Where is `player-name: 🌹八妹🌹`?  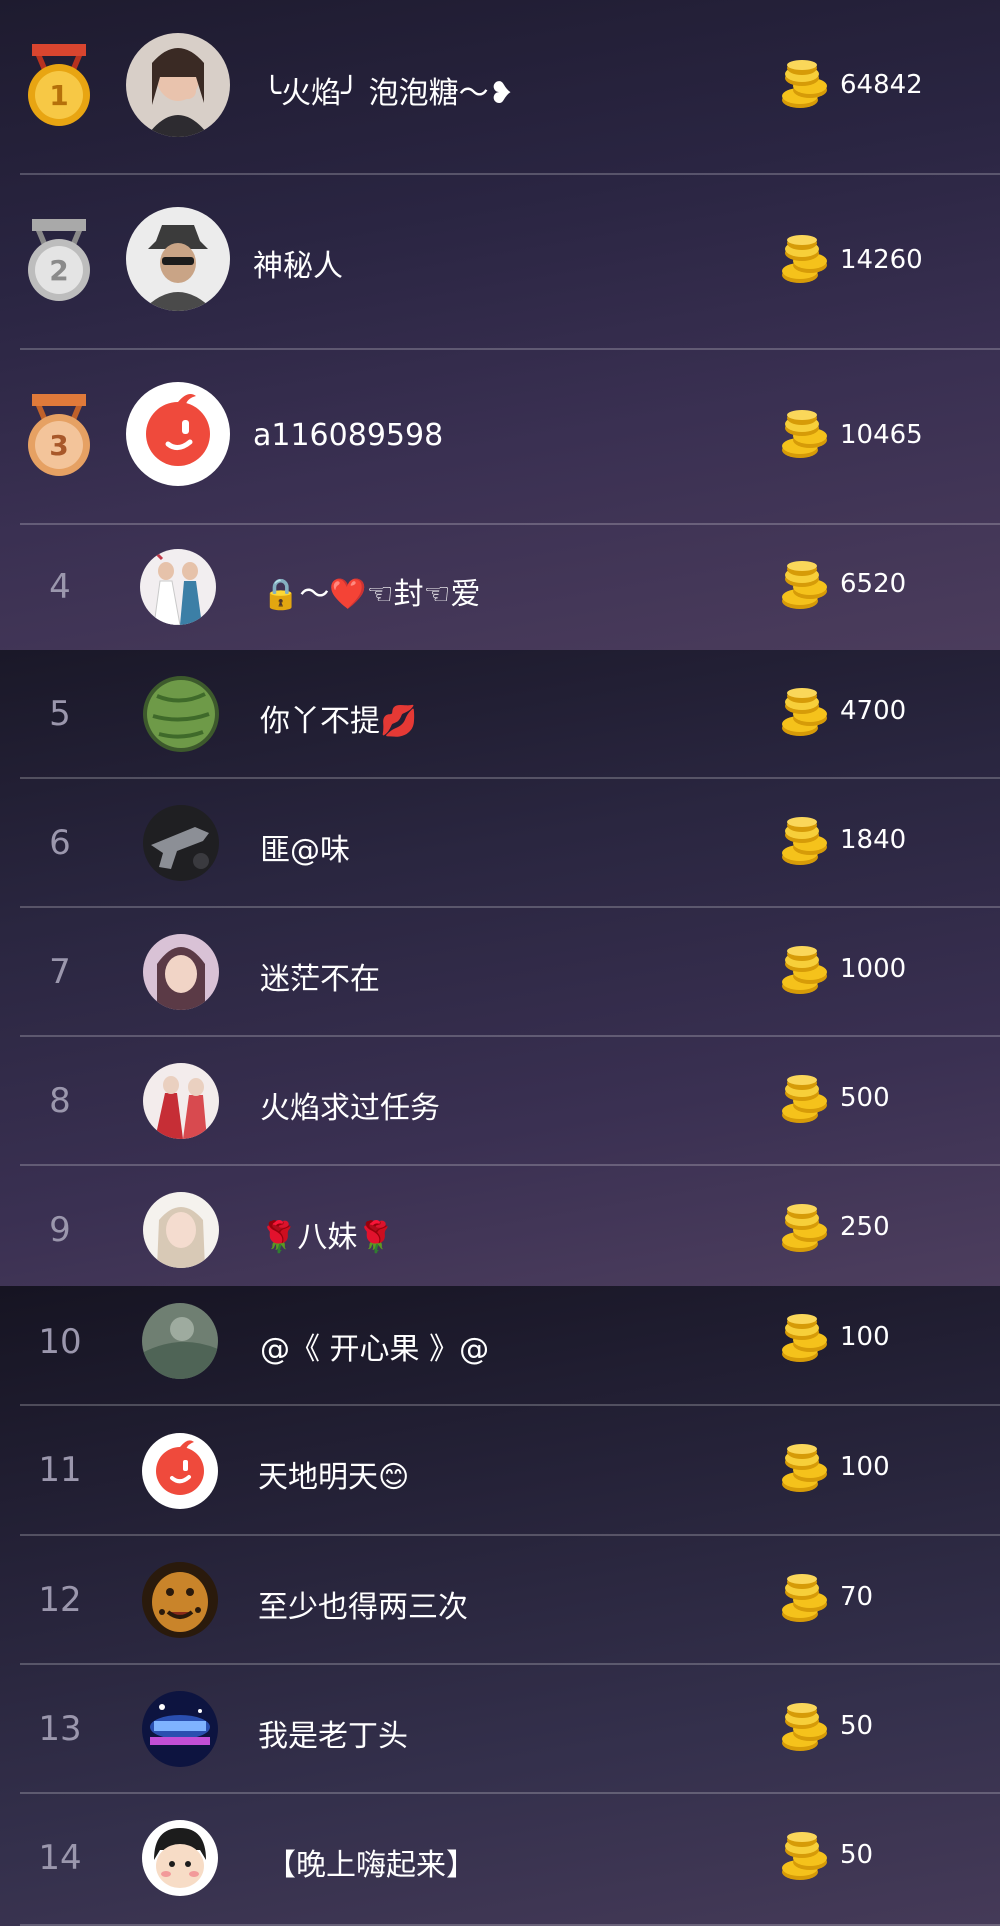 player-name: 🌹八妹🌹 is located at coordinates (327, 1237).